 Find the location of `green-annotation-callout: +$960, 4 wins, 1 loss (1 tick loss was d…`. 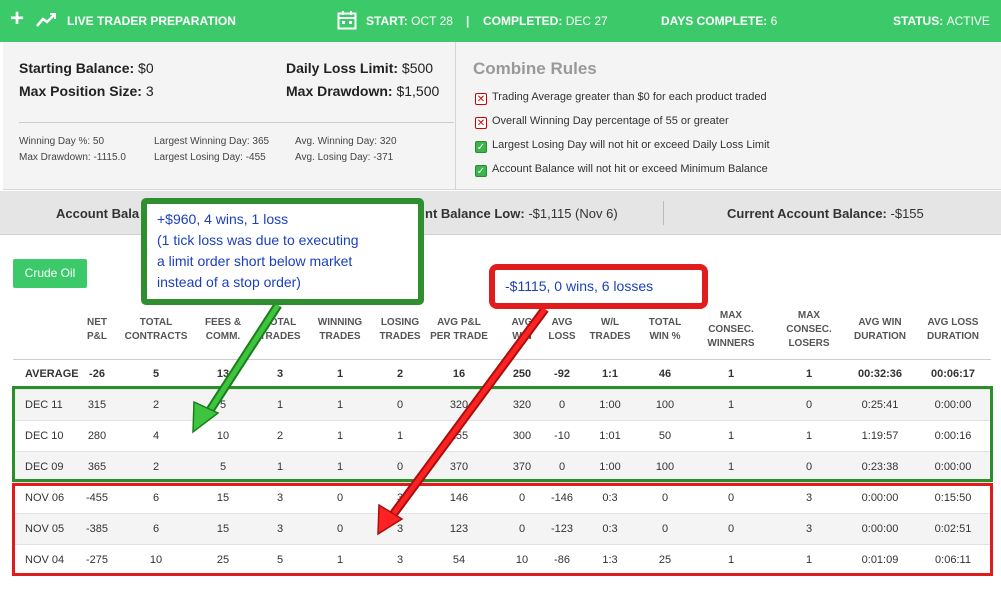

green-annotation-callout: +$960, 4 wins, 1 loss (1 tick loss was d… is located at coordinates (282, 251).